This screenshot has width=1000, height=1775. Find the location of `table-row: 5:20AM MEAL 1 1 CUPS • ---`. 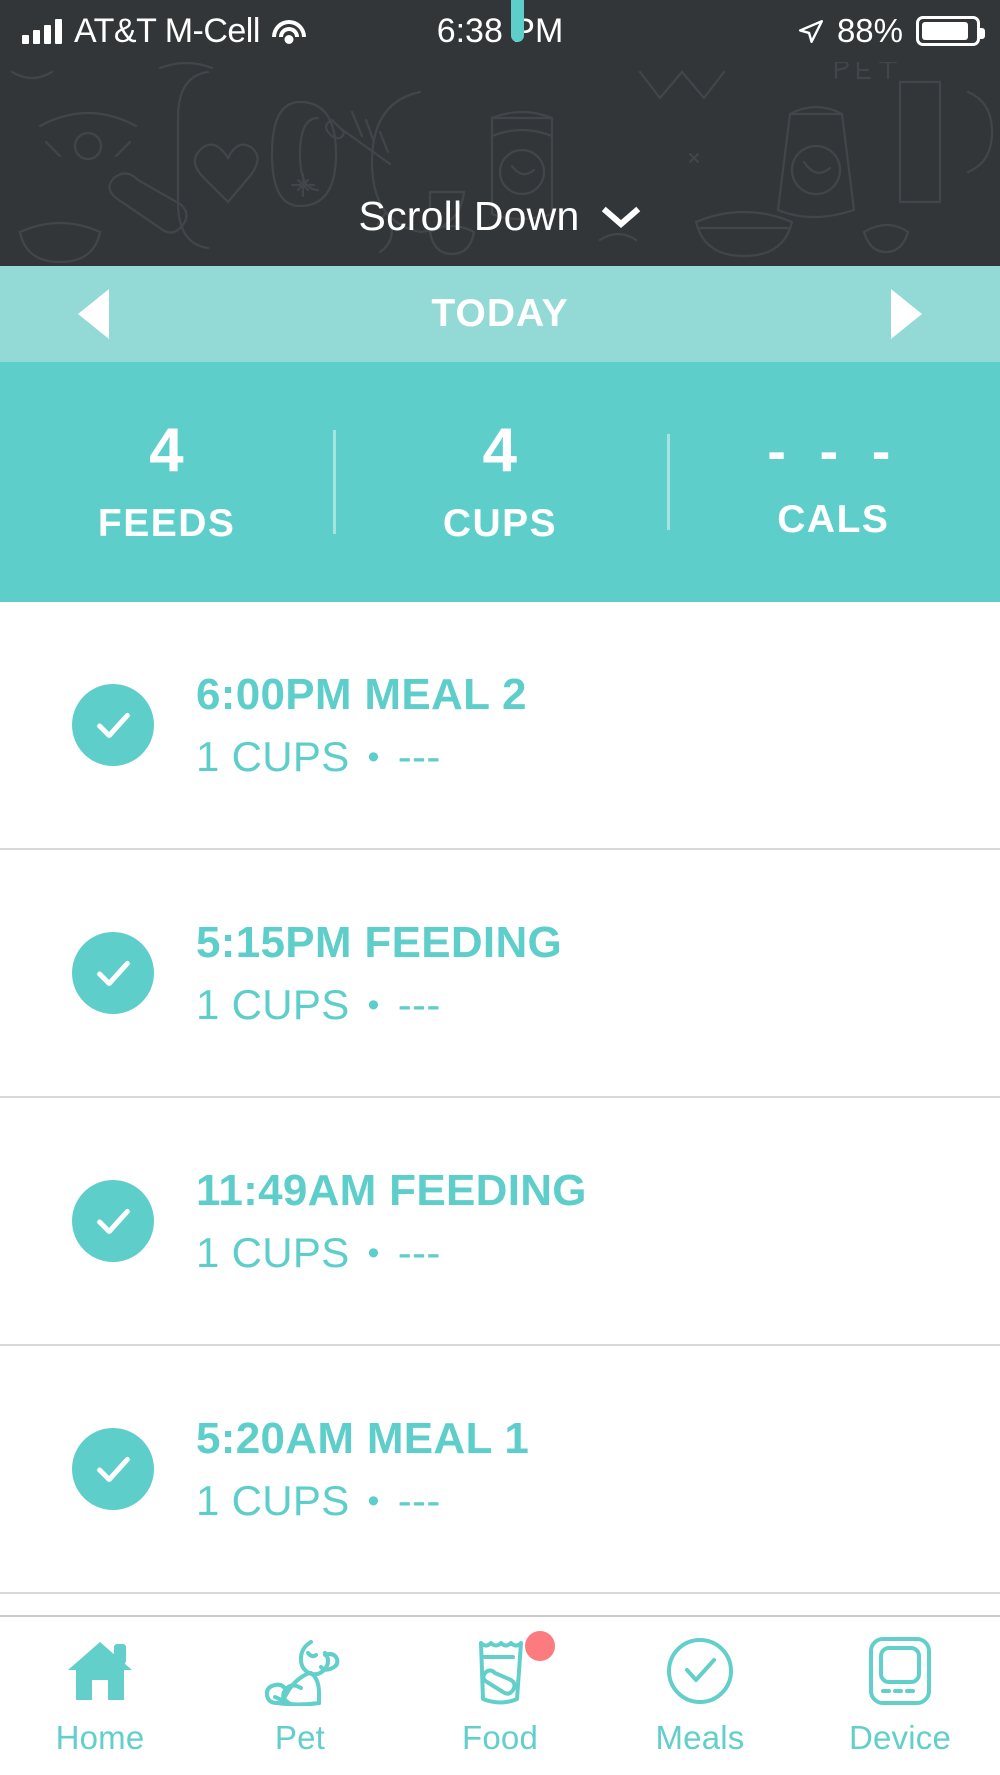

table-row: 5:20AM MEAL 1 1 CUPS • --- is located at coordinates (500, 1470).